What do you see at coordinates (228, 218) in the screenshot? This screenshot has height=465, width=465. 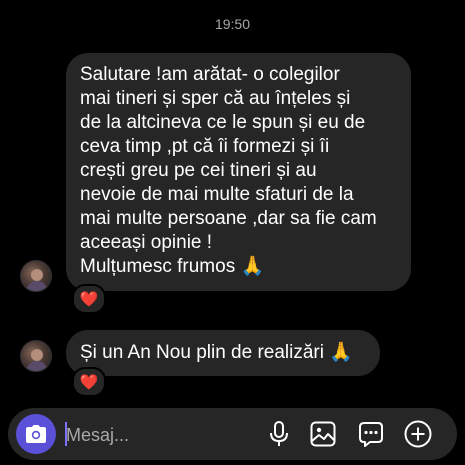 I see `message-line: mai multe persoane ,dar sa fie cam` at bounding box center [228, 218].